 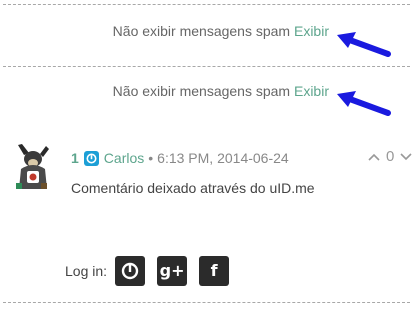 What do you see at coordinates (206, 66) in the screenshot?
I see `middle-divider` at bounding box center [206, 66].